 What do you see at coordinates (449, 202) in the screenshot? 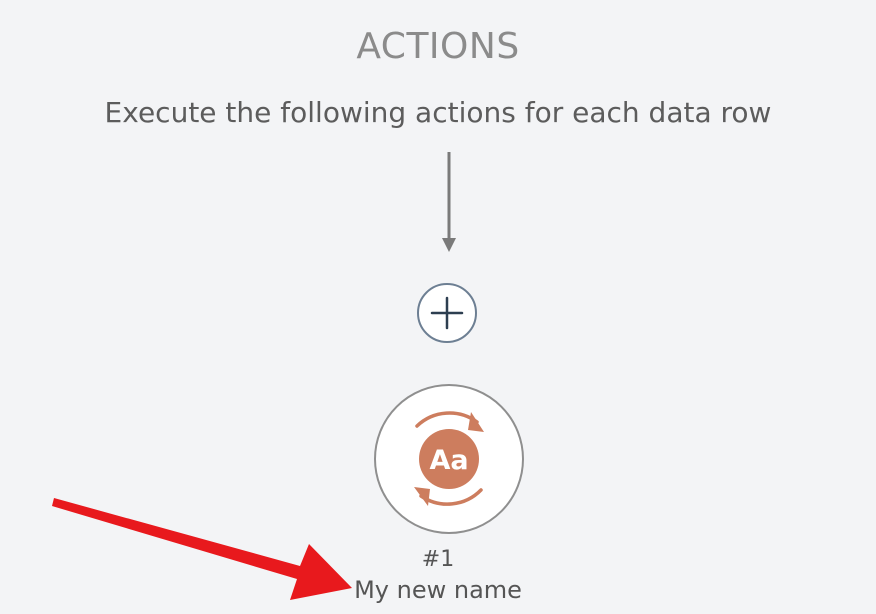
I see `flow-down-arrow-icon` at bounding box center [449, 202].